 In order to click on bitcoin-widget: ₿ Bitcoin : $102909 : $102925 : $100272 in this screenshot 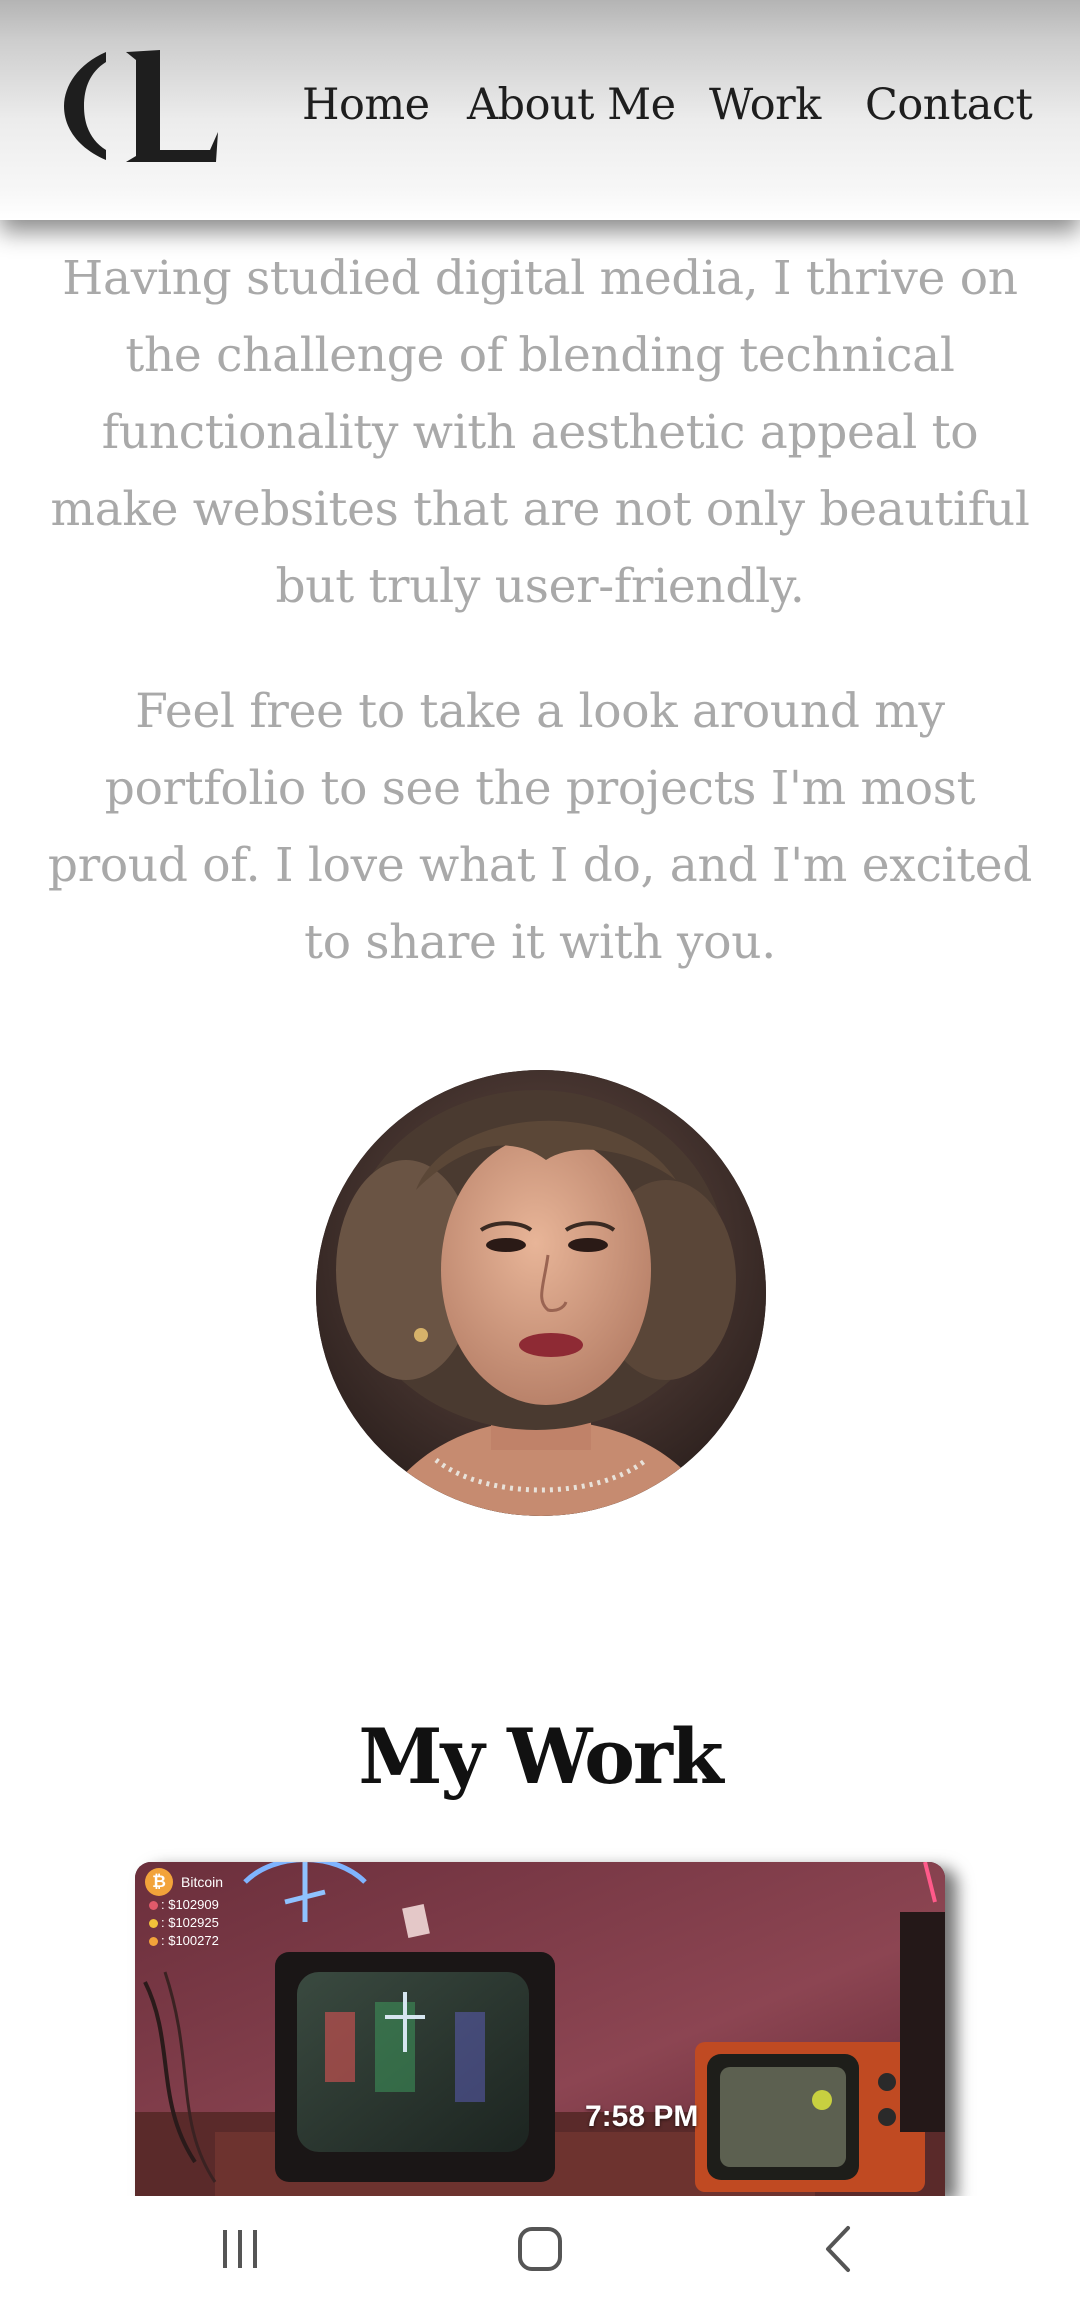, I will do `click(184, 1909)`.